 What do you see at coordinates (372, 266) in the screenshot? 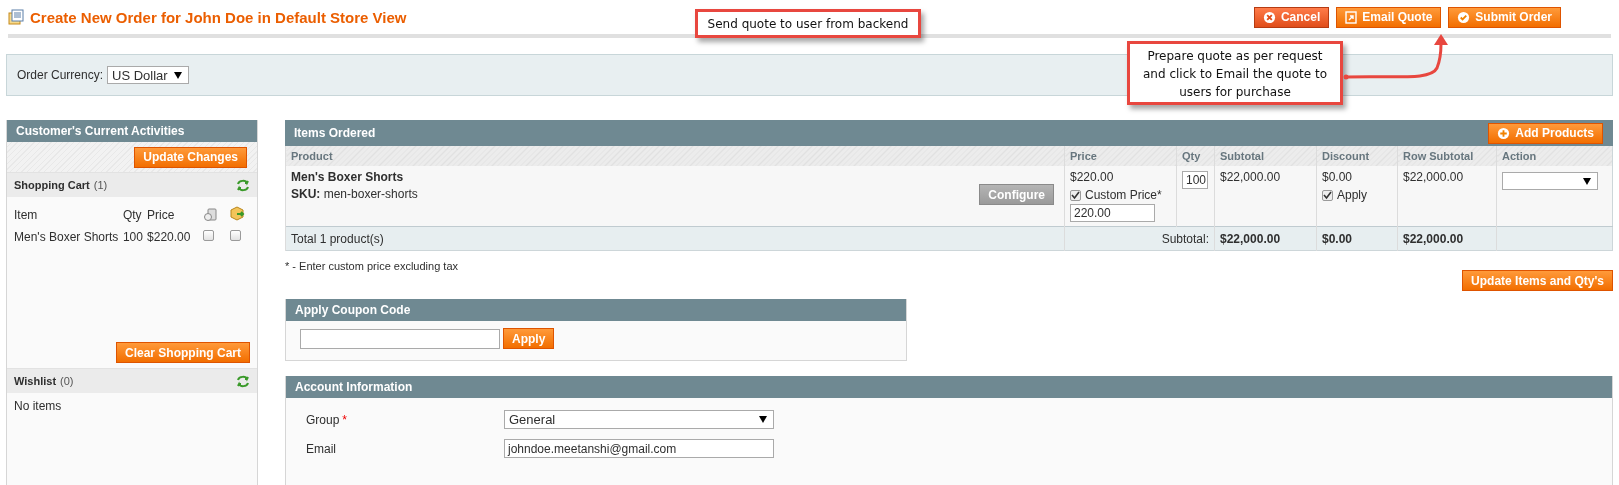
I see `price-note: * - Enter custom price excluding tax` at bounding box center [372, 266].